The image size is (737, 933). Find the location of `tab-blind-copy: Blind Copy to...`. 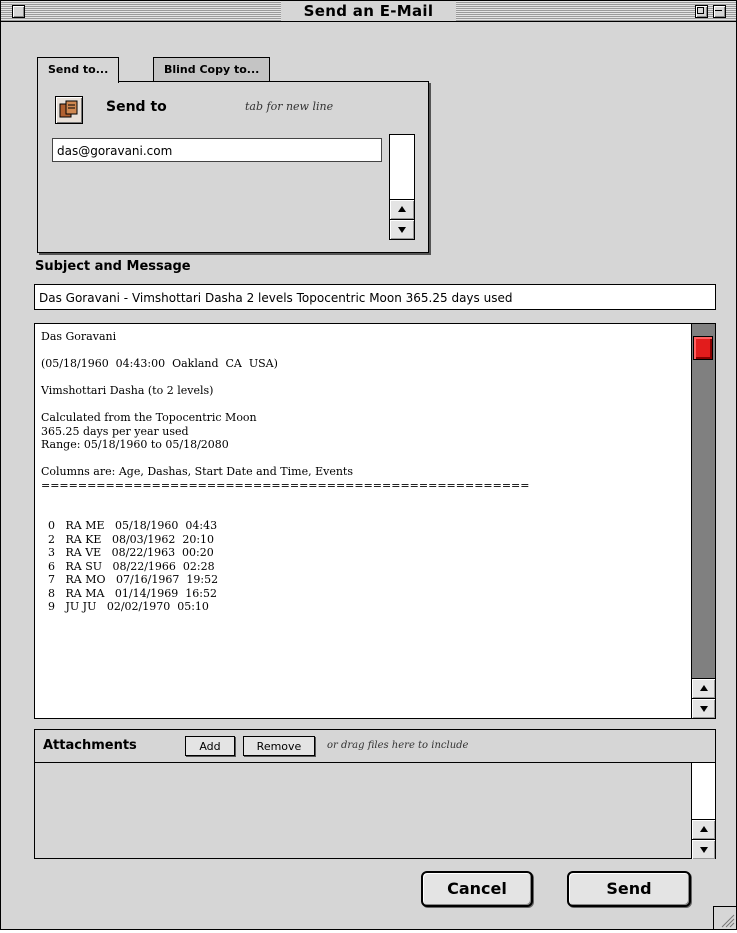

tab-blind-copy: Blind Copy to... is located at coordinates (212, 69).